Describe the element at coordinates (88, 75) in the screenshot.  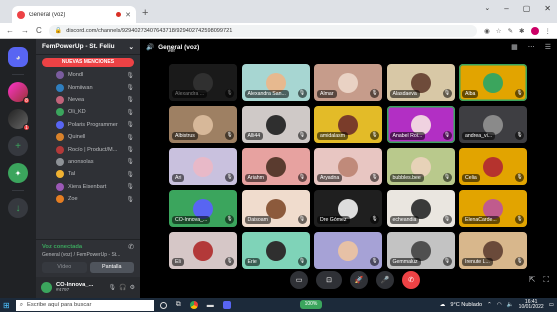
I see `voice-member-item: Mondl 🎙` at that location.